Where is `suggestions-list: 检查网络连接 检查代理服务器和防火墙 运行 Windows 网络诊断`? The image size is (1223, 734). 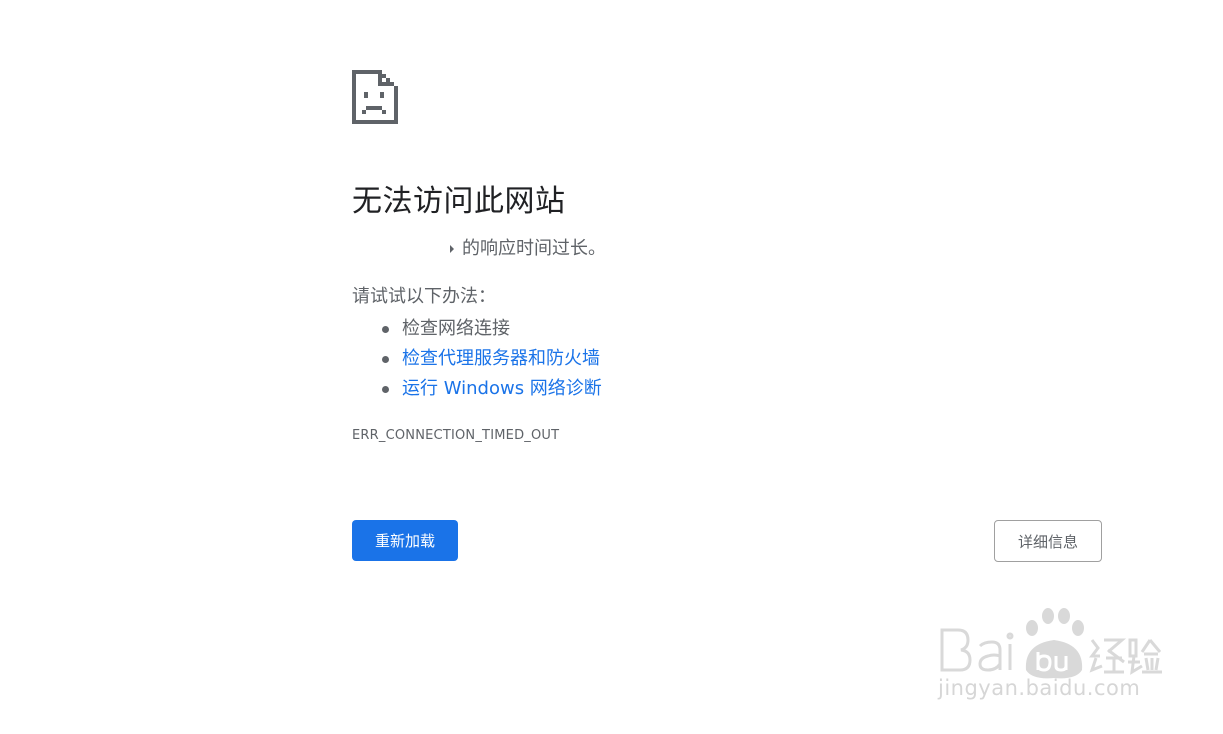
suggestions-list: 检查网络连接 检查代理服务器和防火墙 运行 Windows 网络诊断 is located at coordinates (727, 359).